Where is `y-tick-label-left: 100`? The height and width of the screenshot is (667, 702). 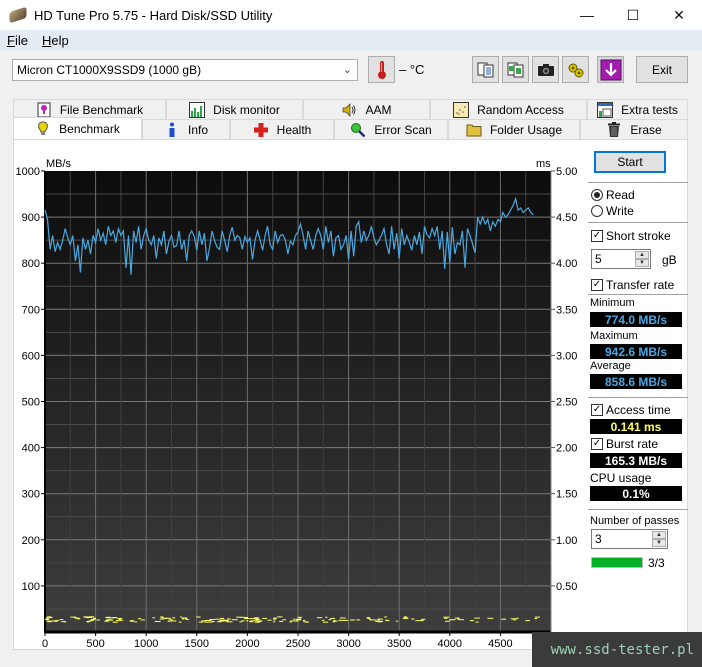 y-tick-label-left: 100 is located at coordinates (31, 587).